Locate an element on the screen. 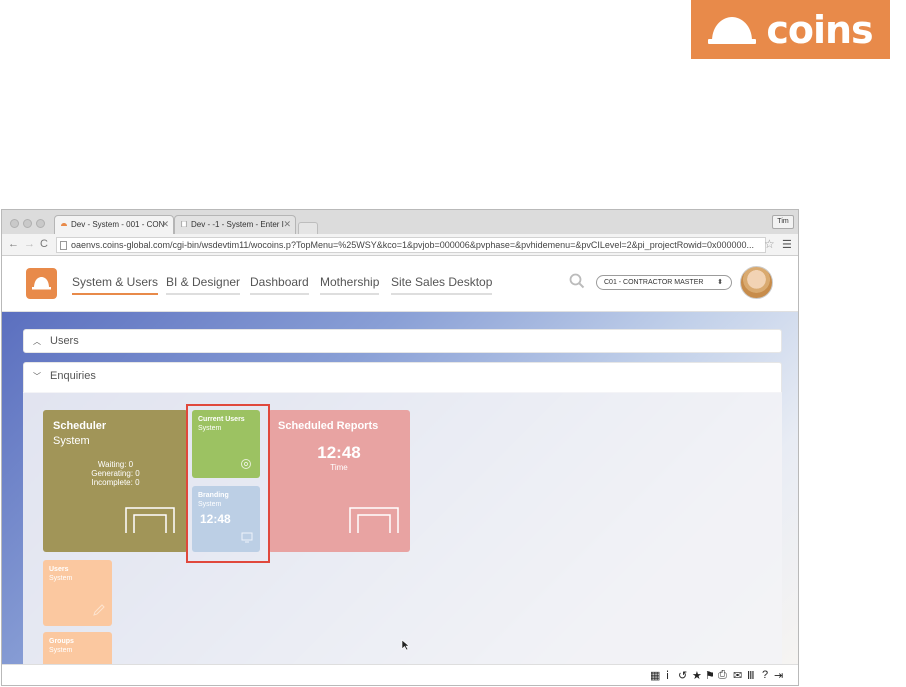  chevron-up-icon: ︿ is located at coordinates (37, 341).